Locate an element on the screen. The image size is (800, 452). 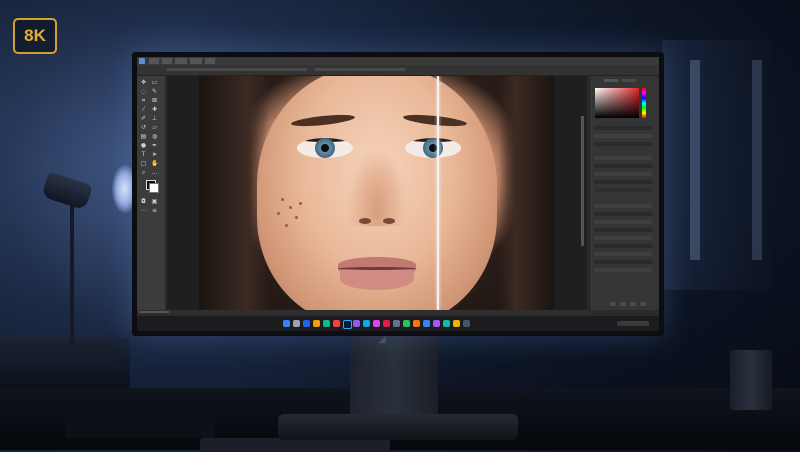
menu-type is located at coordinates (210, 61).